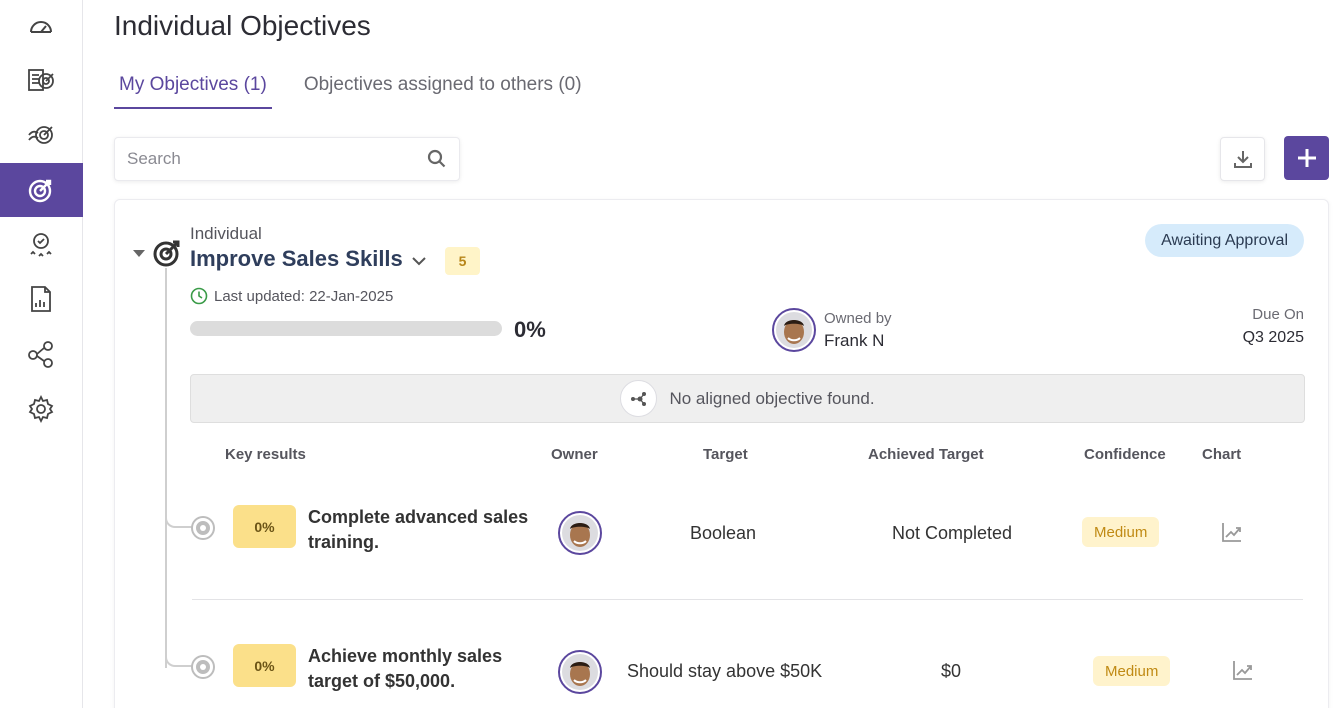 Image resolution: width=1334 pixels, height=708 pixels. I want to click on last-updated: Last updated: 22-Jan-2025, so click(291, 296).